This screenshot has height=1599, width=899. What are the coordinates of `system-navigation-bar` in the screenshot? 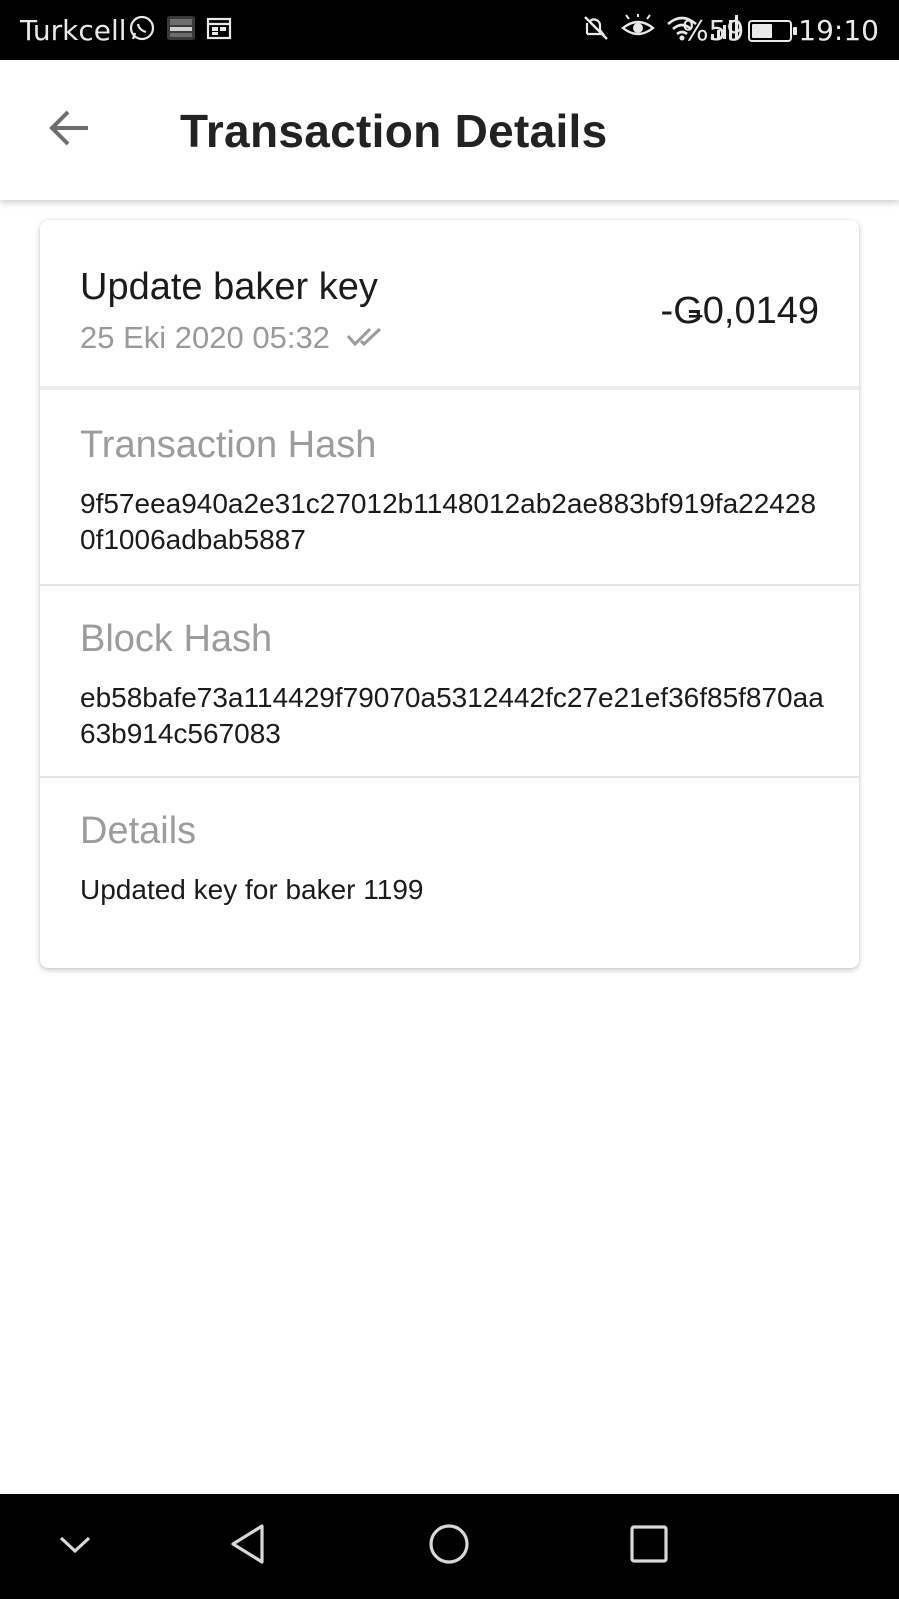 It's located at (449, 1546).